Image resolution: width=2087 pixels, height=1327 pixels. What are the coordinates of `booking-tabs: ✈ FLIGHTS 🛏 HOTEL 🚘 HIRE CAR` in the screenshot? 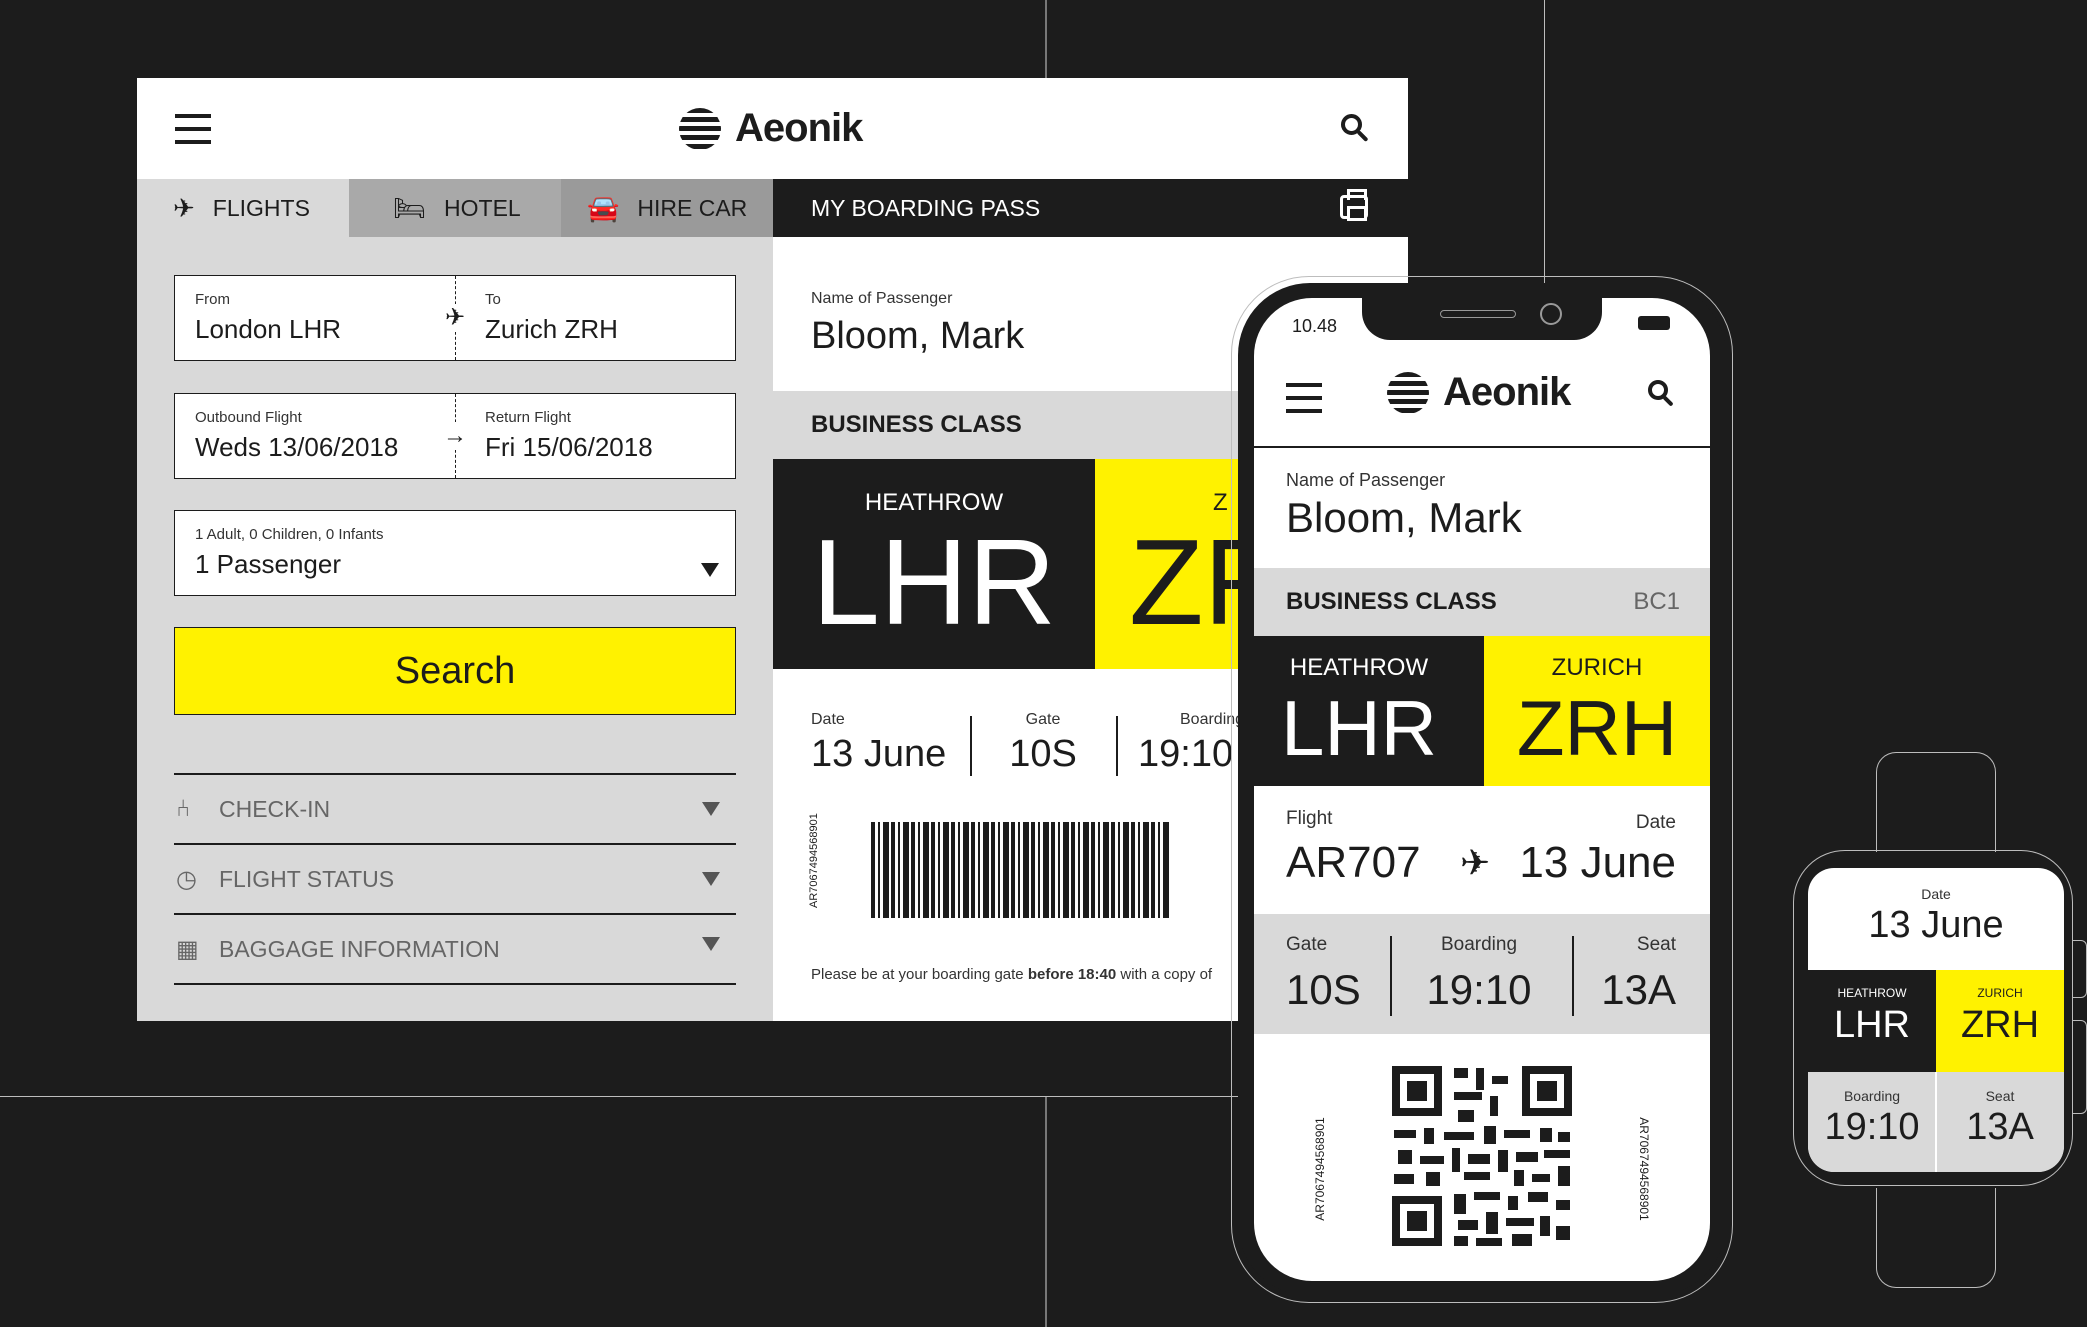 It's located at (455, 208).